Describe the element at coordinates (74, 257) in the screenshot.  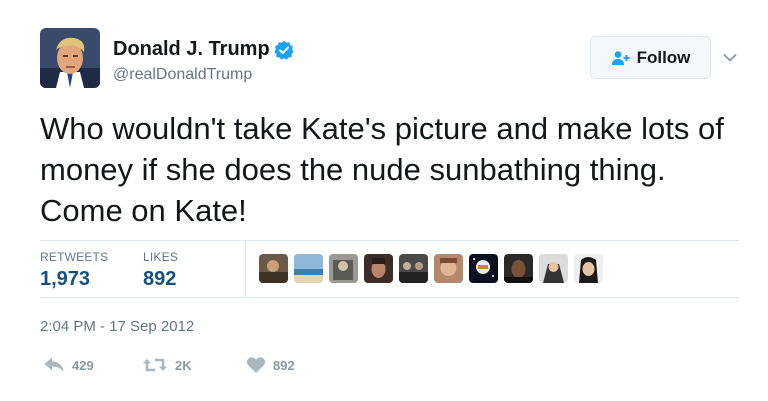
I see `retweets-label: RETWEETS` at that location.